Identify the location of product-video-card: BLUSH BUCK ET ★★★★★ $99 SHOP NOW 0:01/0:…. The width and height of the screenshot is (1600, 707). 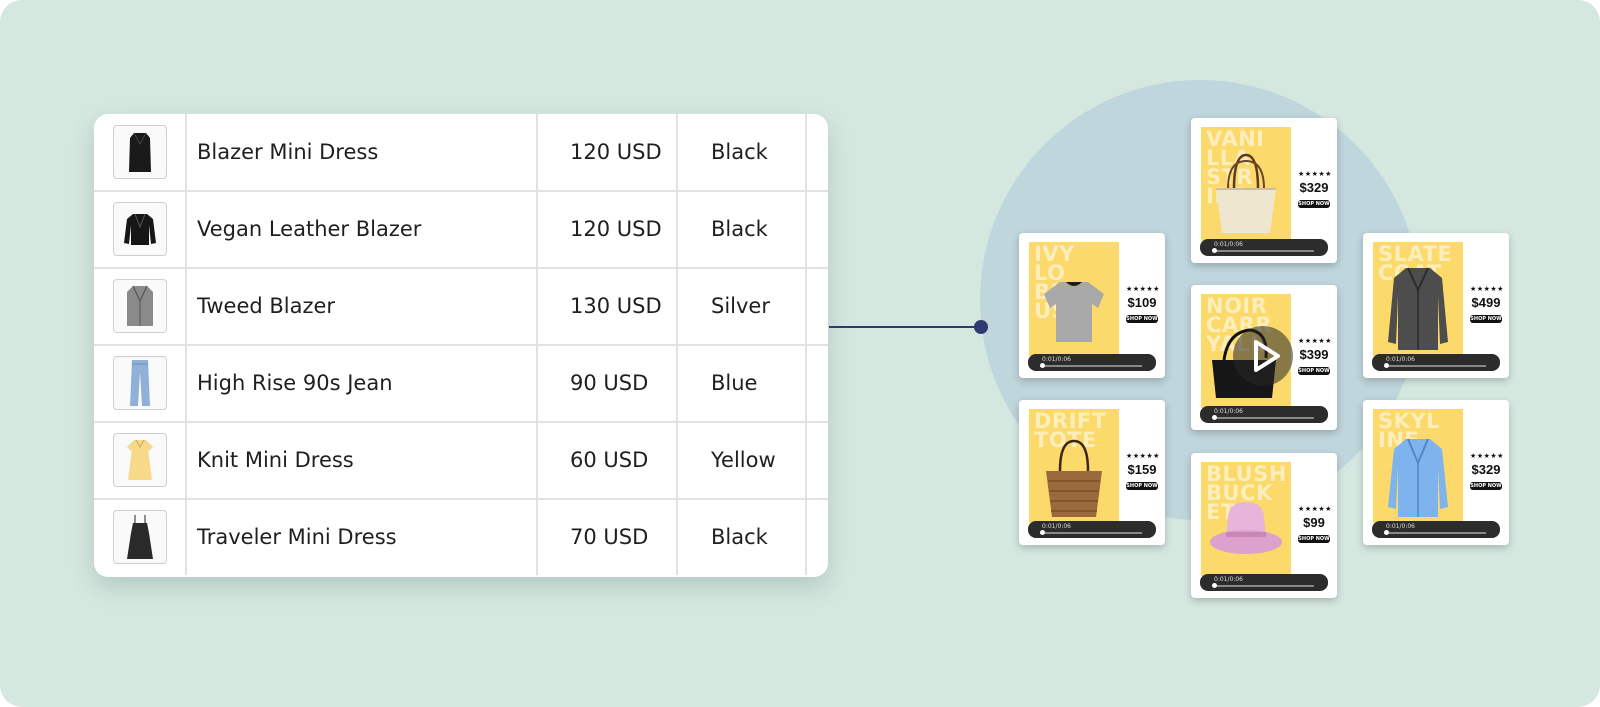
(1264, 525).